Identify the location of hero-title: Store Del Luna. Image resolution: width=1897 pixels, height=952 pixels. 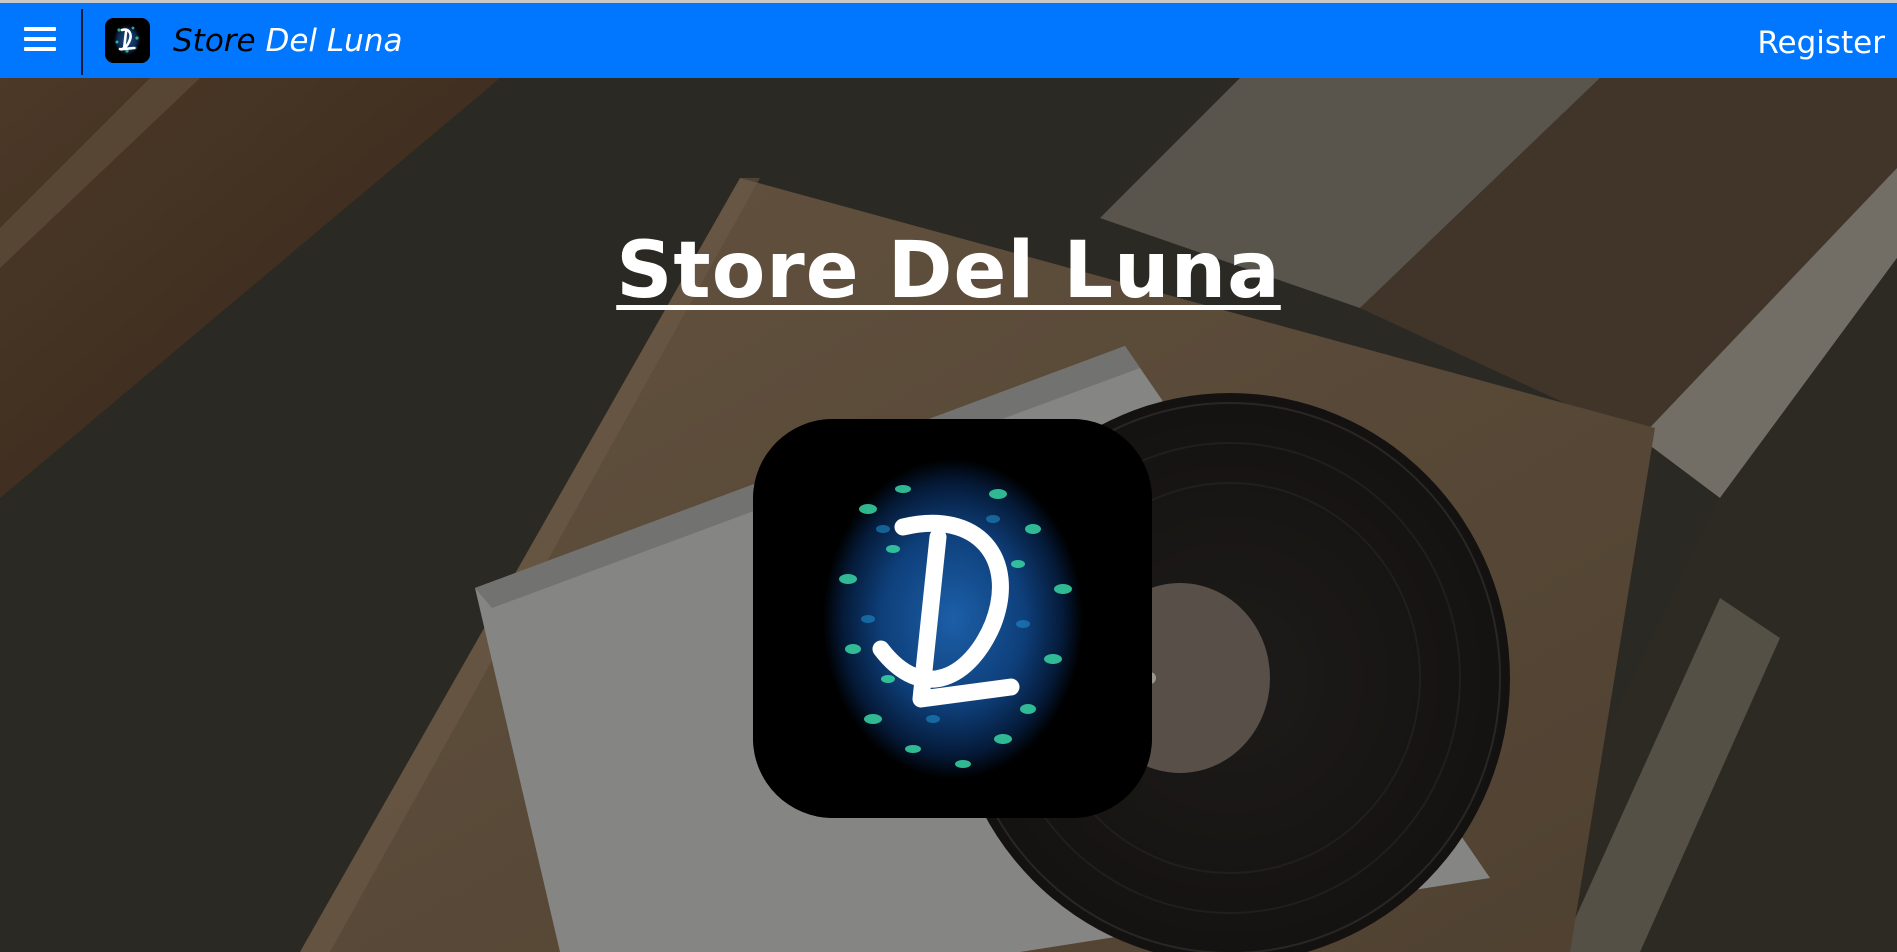
(948, 271).